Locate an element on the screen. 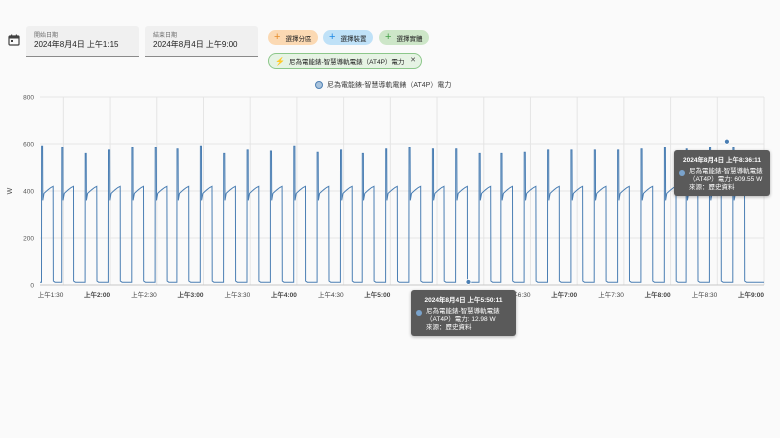  x-tick-label: 上午3:30 is located at coordinates (238, 294).